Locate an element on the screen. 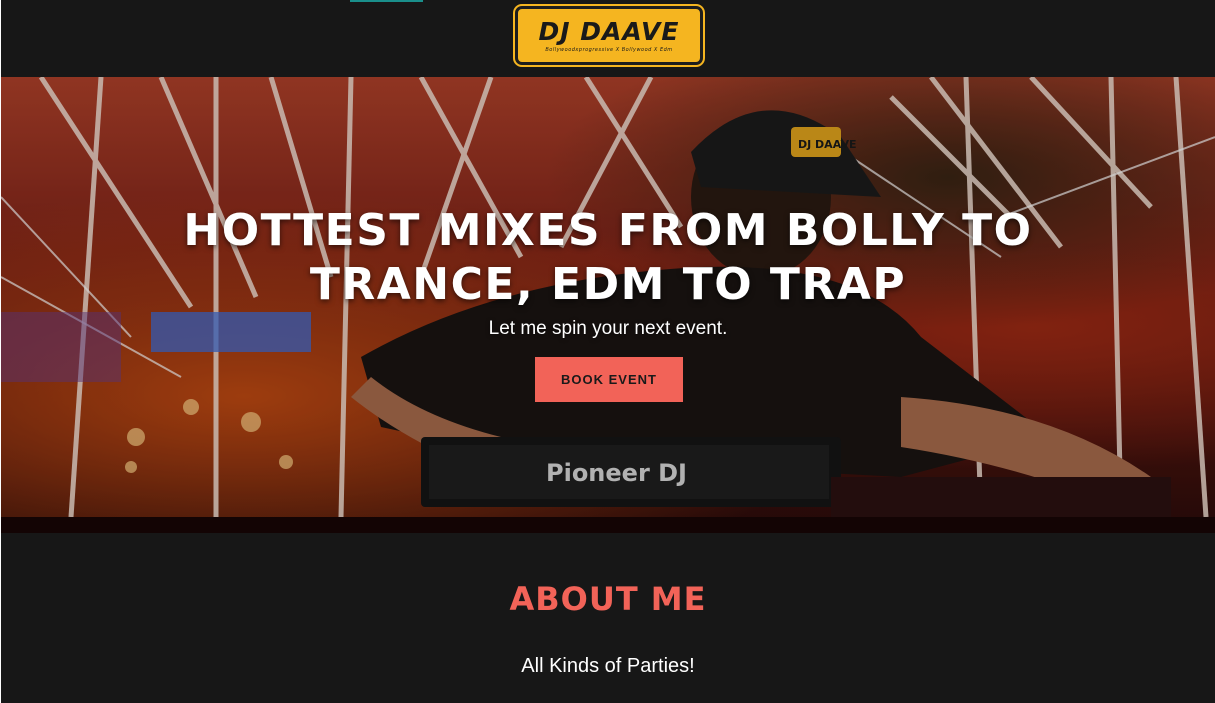 The image size is (1215, 703). logo-tagline: Bollywoodxprogressive X Bollywood X Edm is located at coordinates (609, 50).